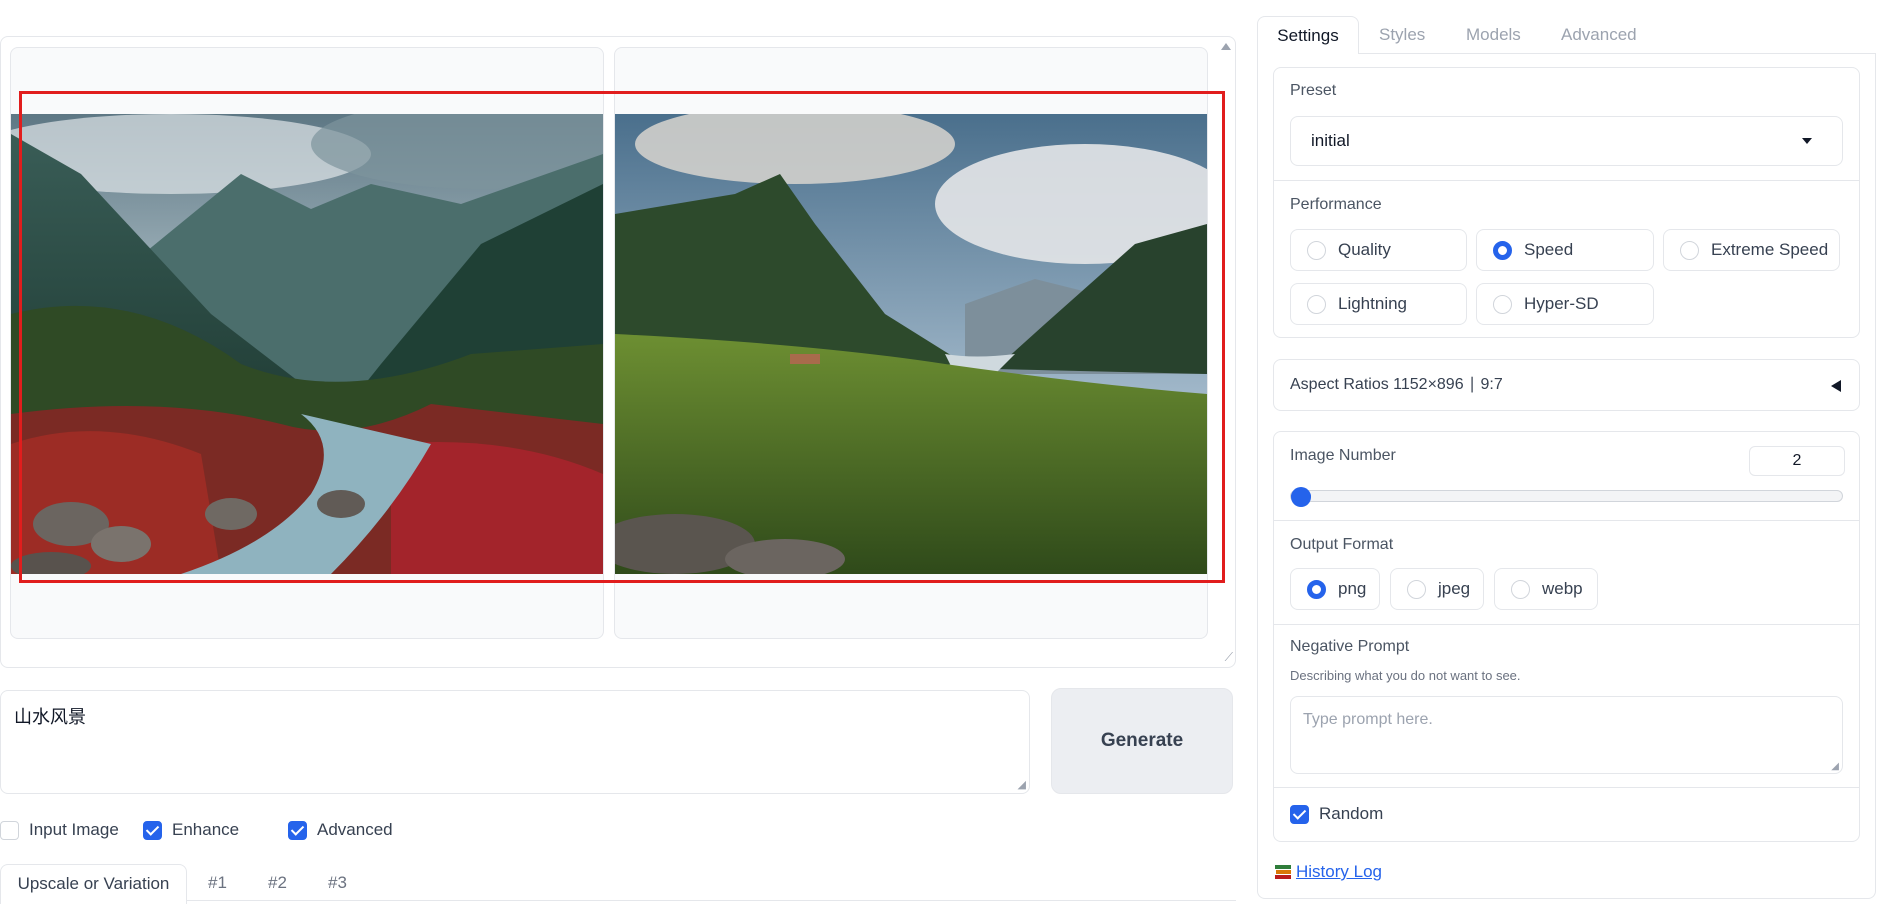  What do you see at coordinates (1520, 589) in the screenshot?
I see `radio-webp` at bounding box center [1520, 589].